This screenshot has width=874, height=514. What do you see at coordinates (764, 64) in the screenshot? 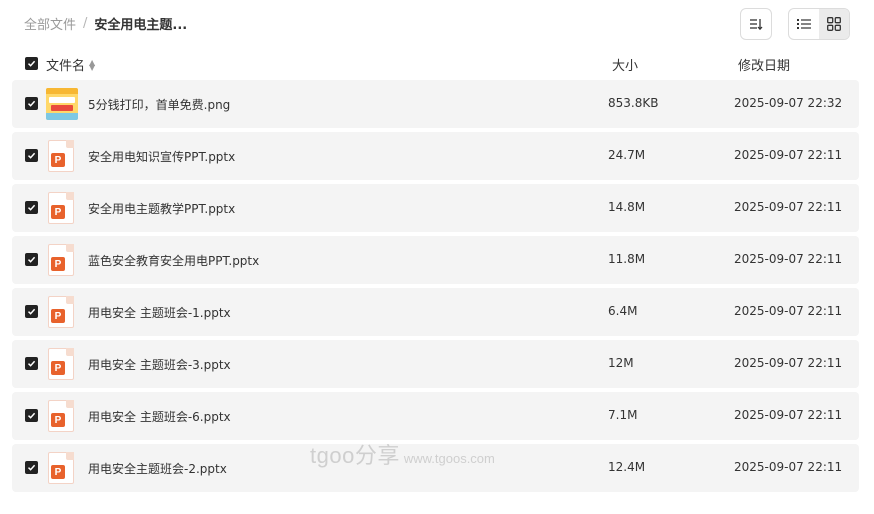
I see `column-header-date: 修改日期` at bounding box center [764, 64].